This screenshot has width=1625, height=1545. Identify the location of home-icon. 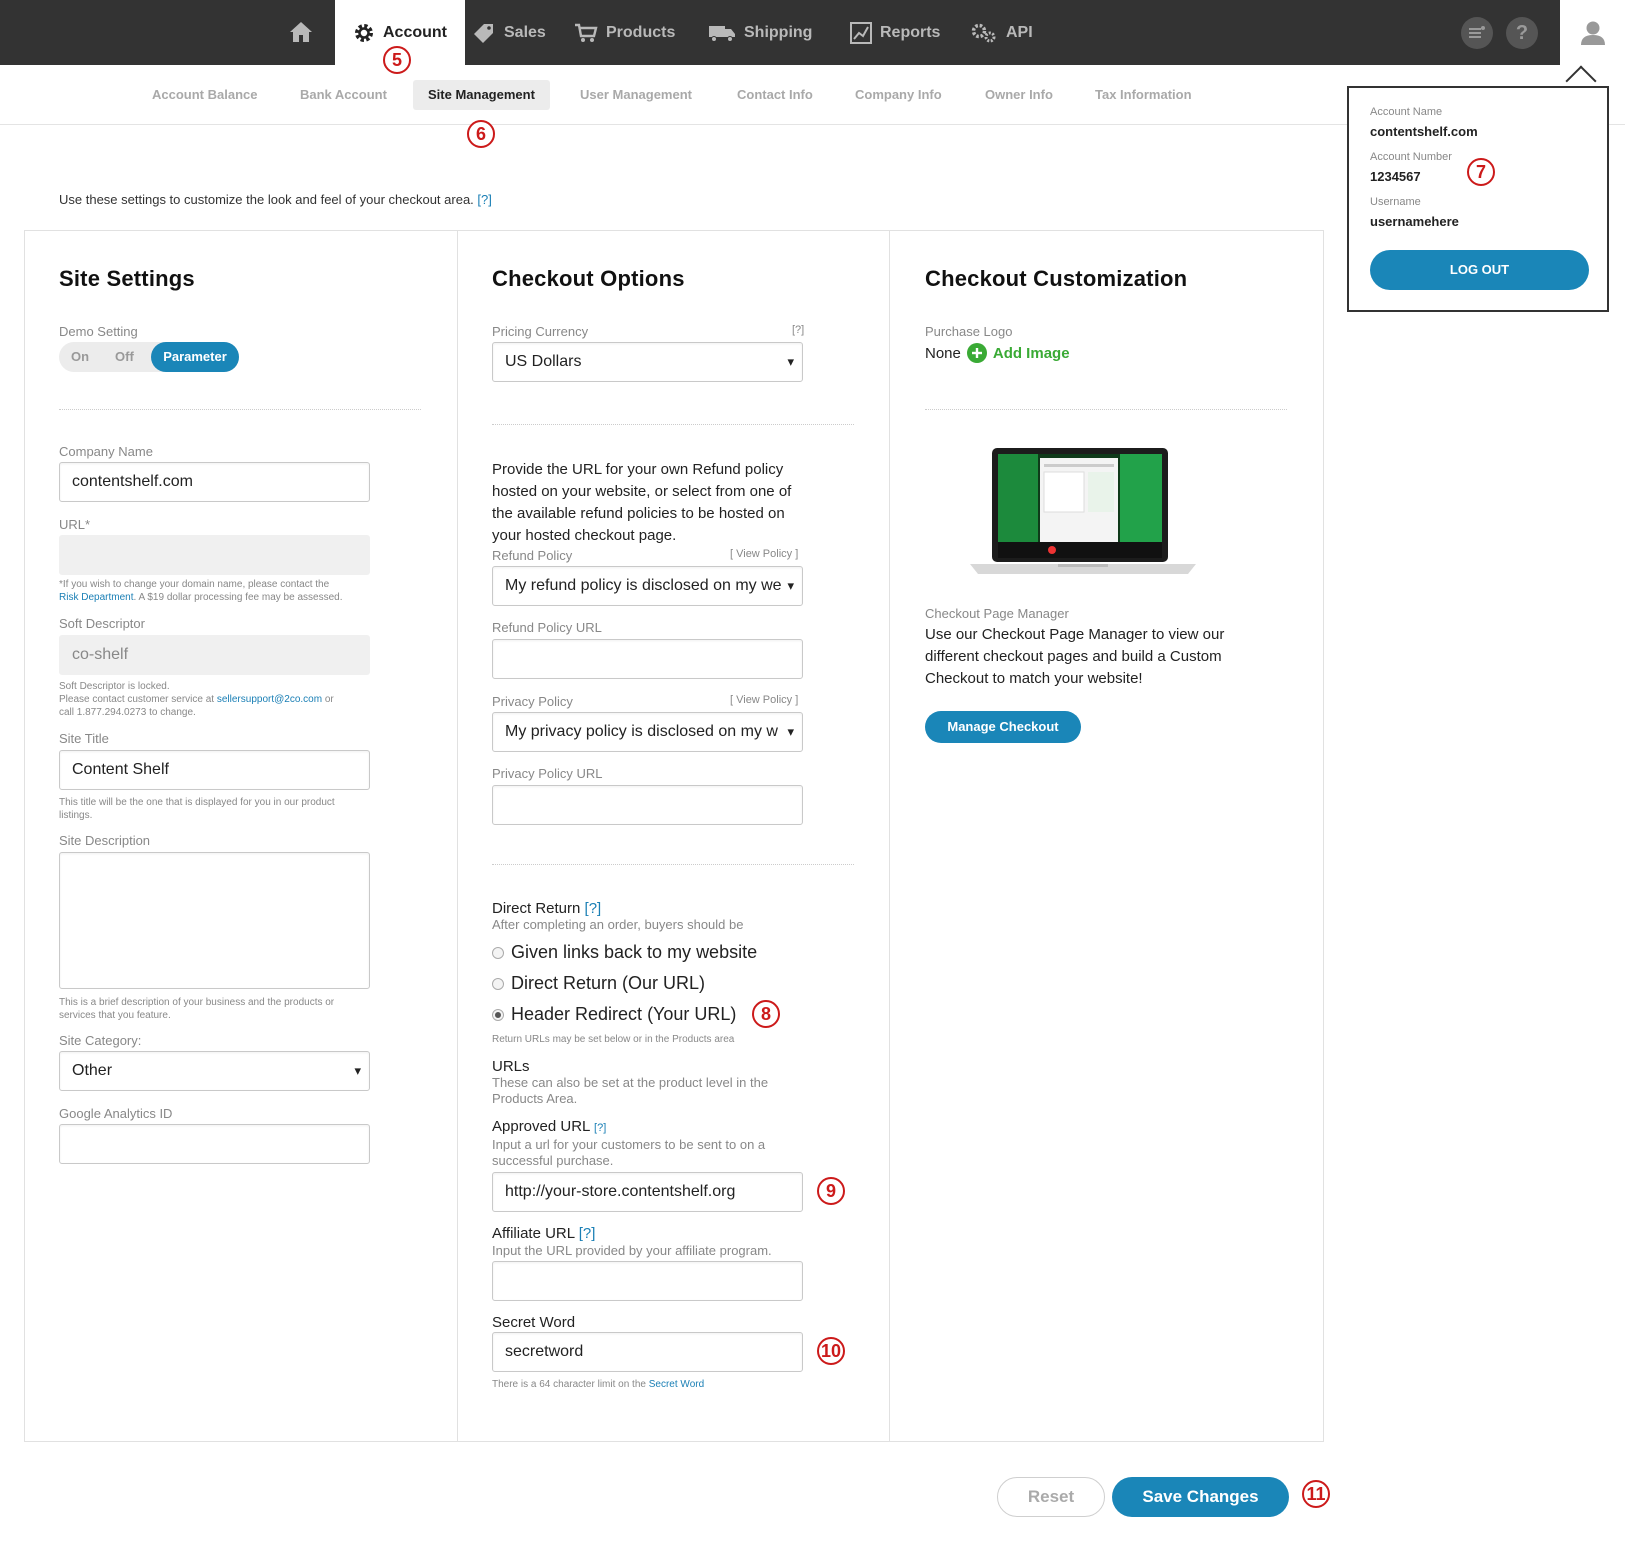
(301, 32).